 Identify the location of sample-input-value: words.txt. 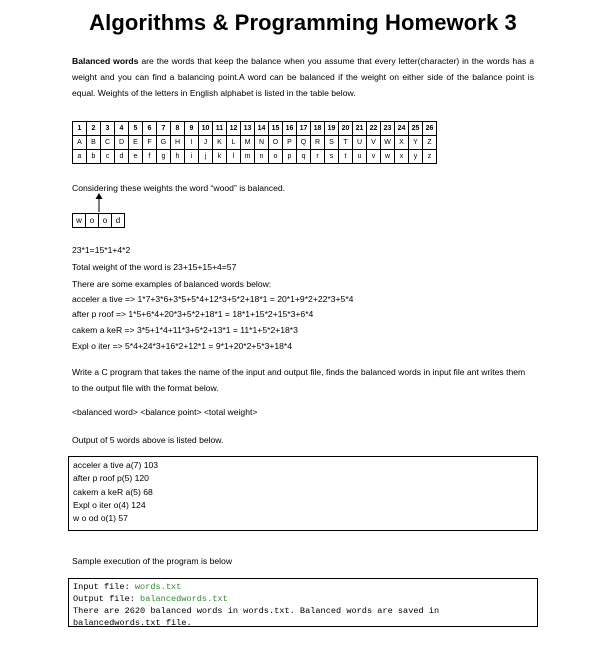
(158, 587).